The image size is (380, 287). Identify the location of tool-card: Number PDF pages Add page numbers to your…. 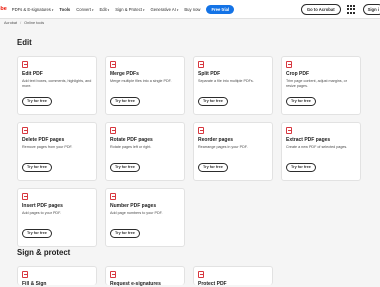
(145, 217).